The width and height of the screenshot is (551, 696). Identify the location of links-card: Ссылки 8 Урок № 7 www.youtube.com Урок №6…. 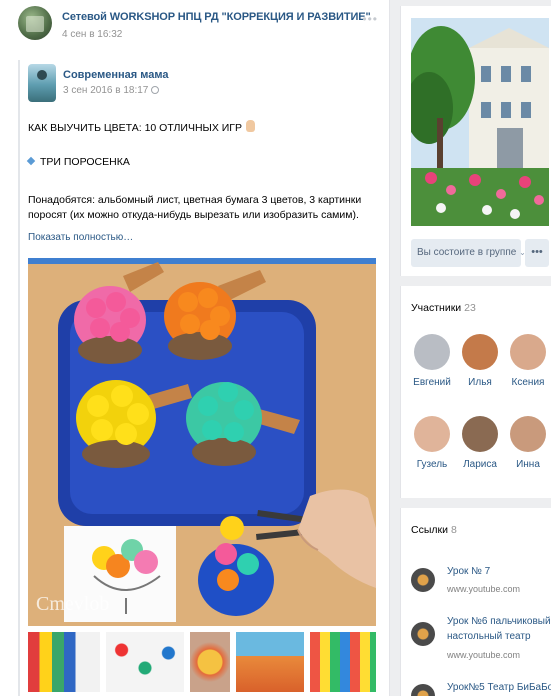
(475, 602).